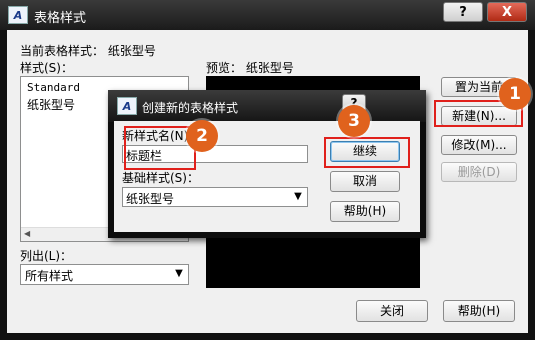  I want to click on dialog-title: 表格样式, so click(60, 18).